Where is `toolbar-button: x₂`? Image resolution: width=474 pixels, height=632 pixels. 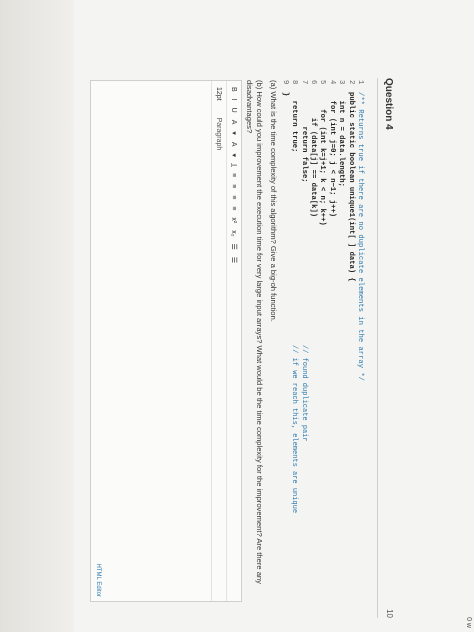
toolbar-button: x₂ is located at coordinates (234, 233).